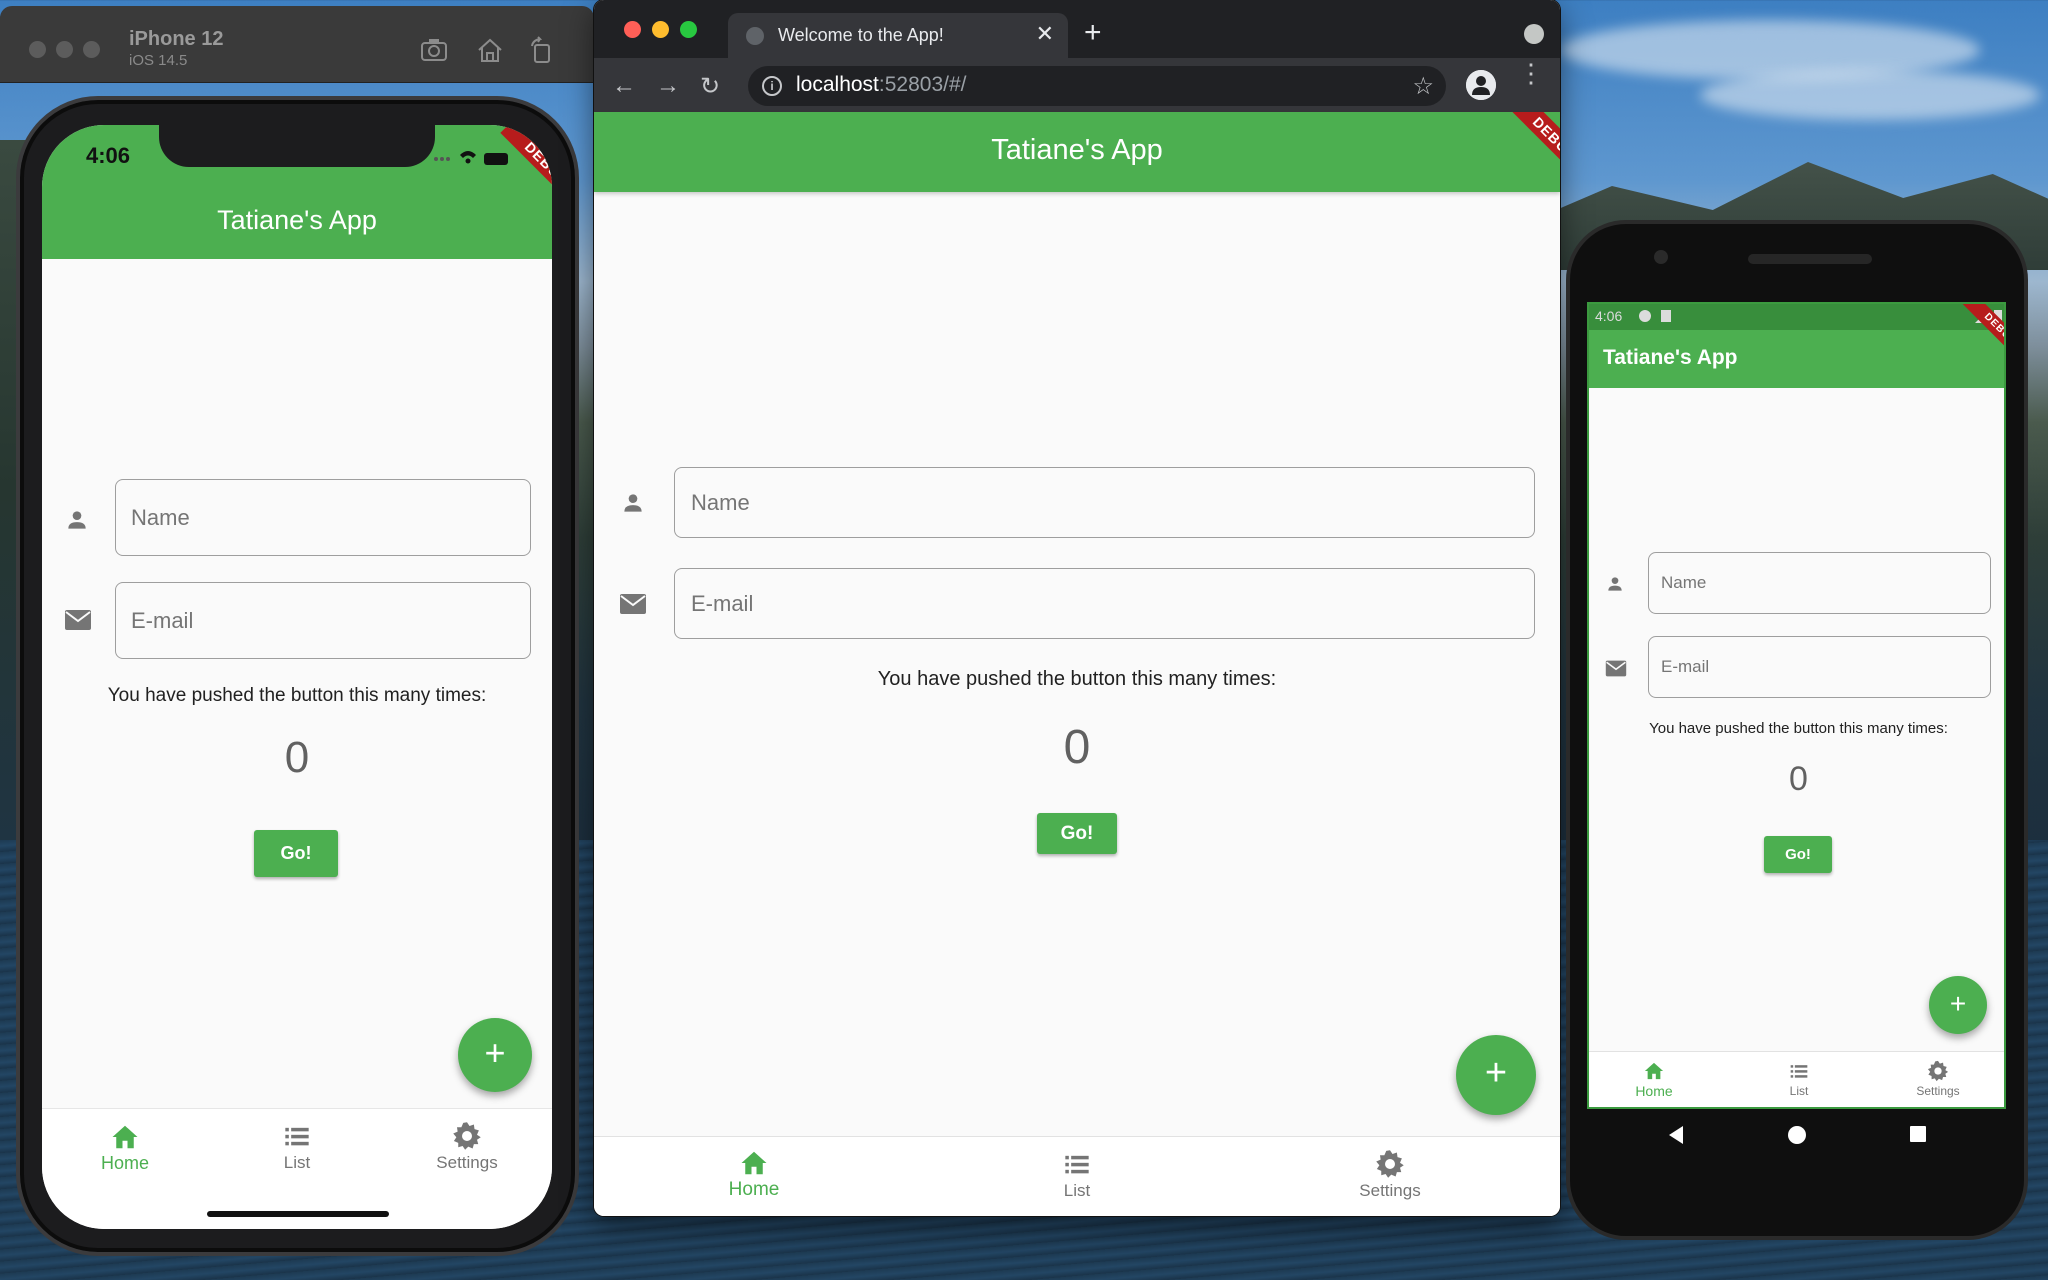  I want to click on back-triangle-icon, so click(1676, 1135).